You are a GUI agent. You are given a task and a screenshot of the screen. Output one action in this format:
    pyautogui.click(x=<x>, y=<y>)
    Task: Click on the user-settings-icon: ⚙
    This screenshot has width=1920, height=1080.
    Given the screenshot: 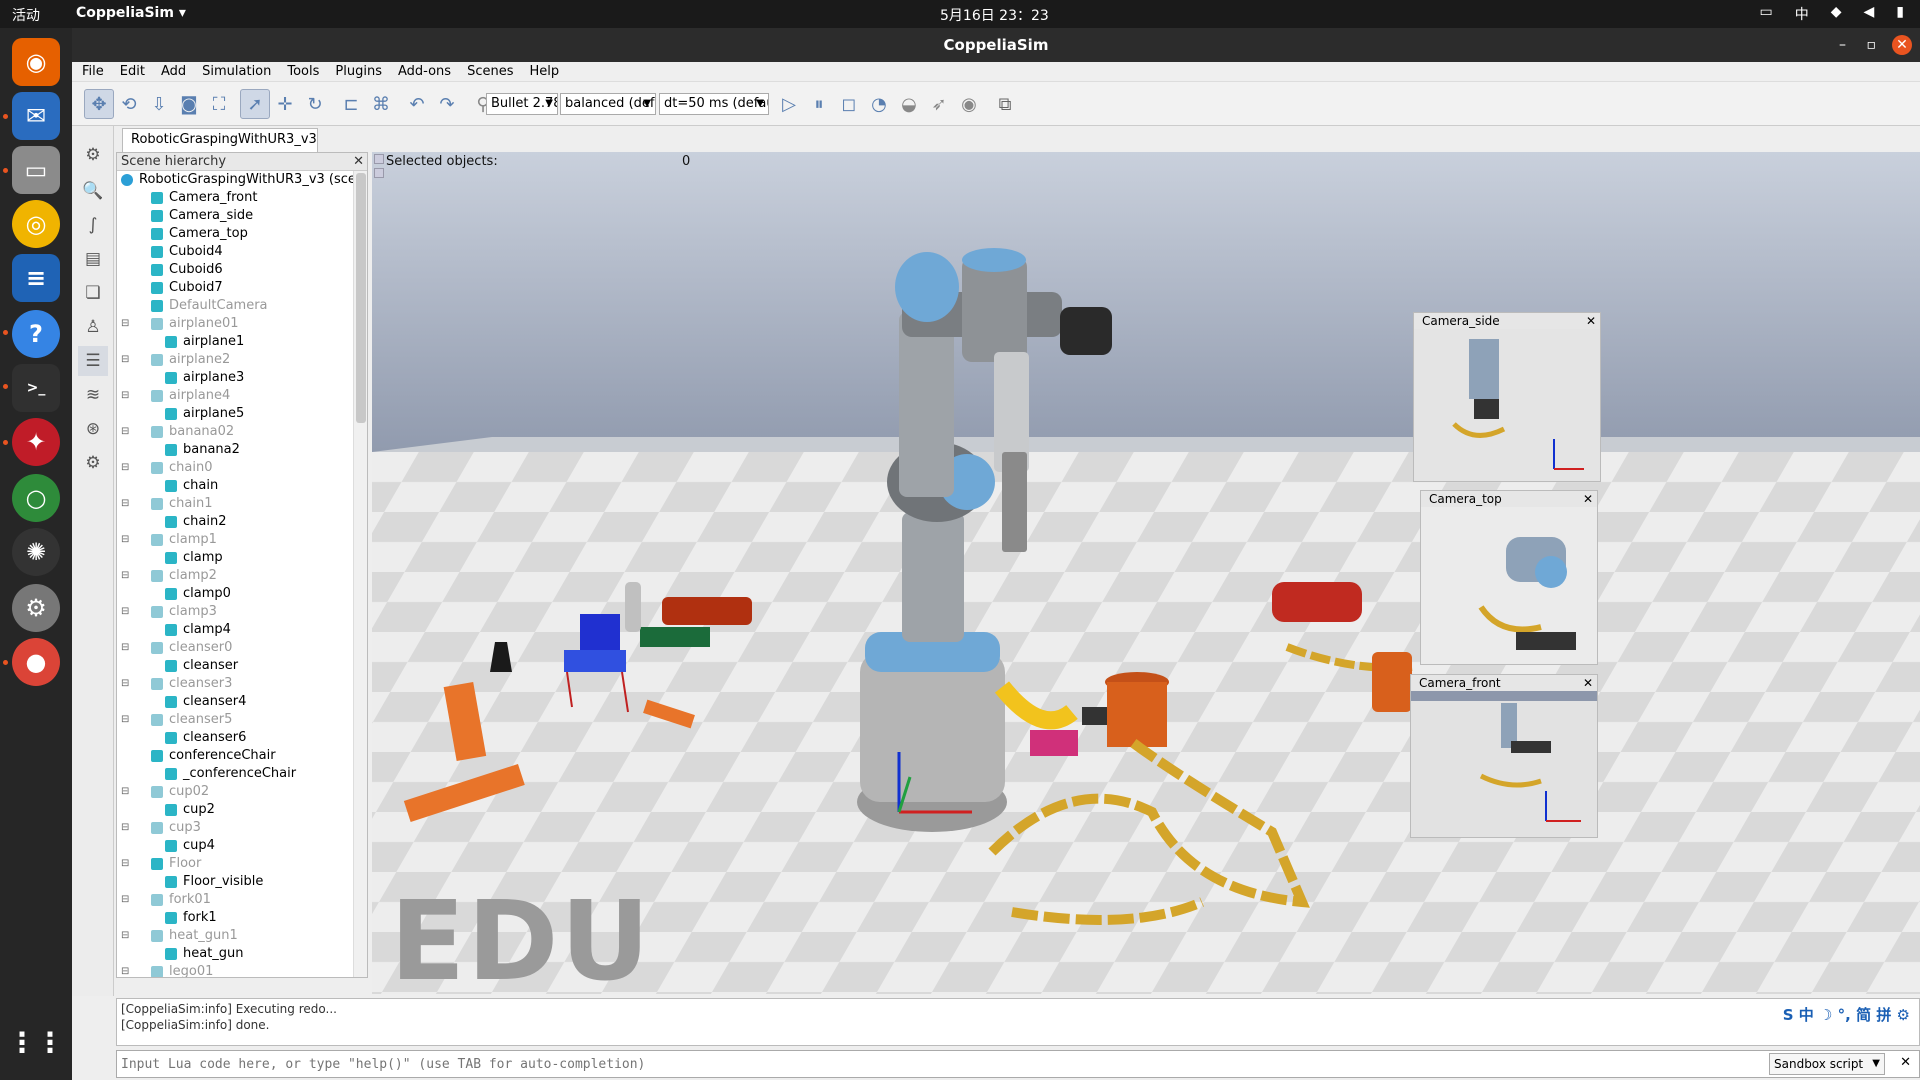 What is the action you would take?
    pyautogui.click(x=93, y=463)
    